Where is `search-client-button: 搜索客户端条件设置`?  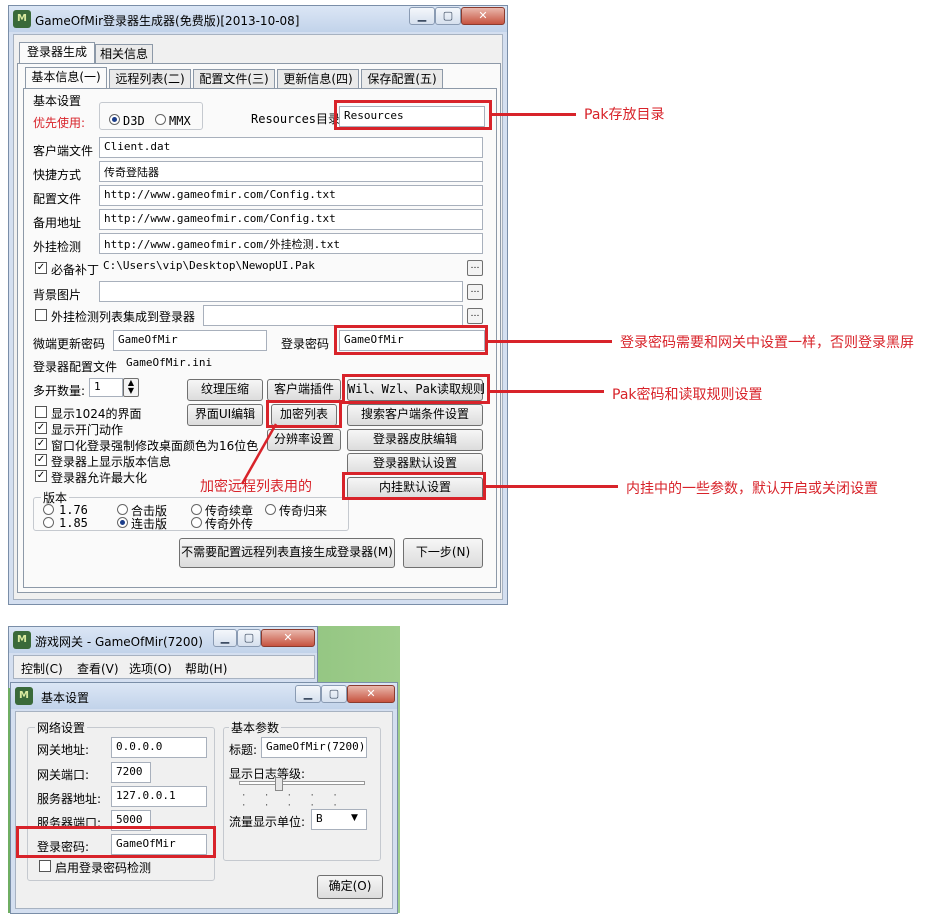
search-client-button: 搜索客户端条件设置 is located at coordinates (415, 415).